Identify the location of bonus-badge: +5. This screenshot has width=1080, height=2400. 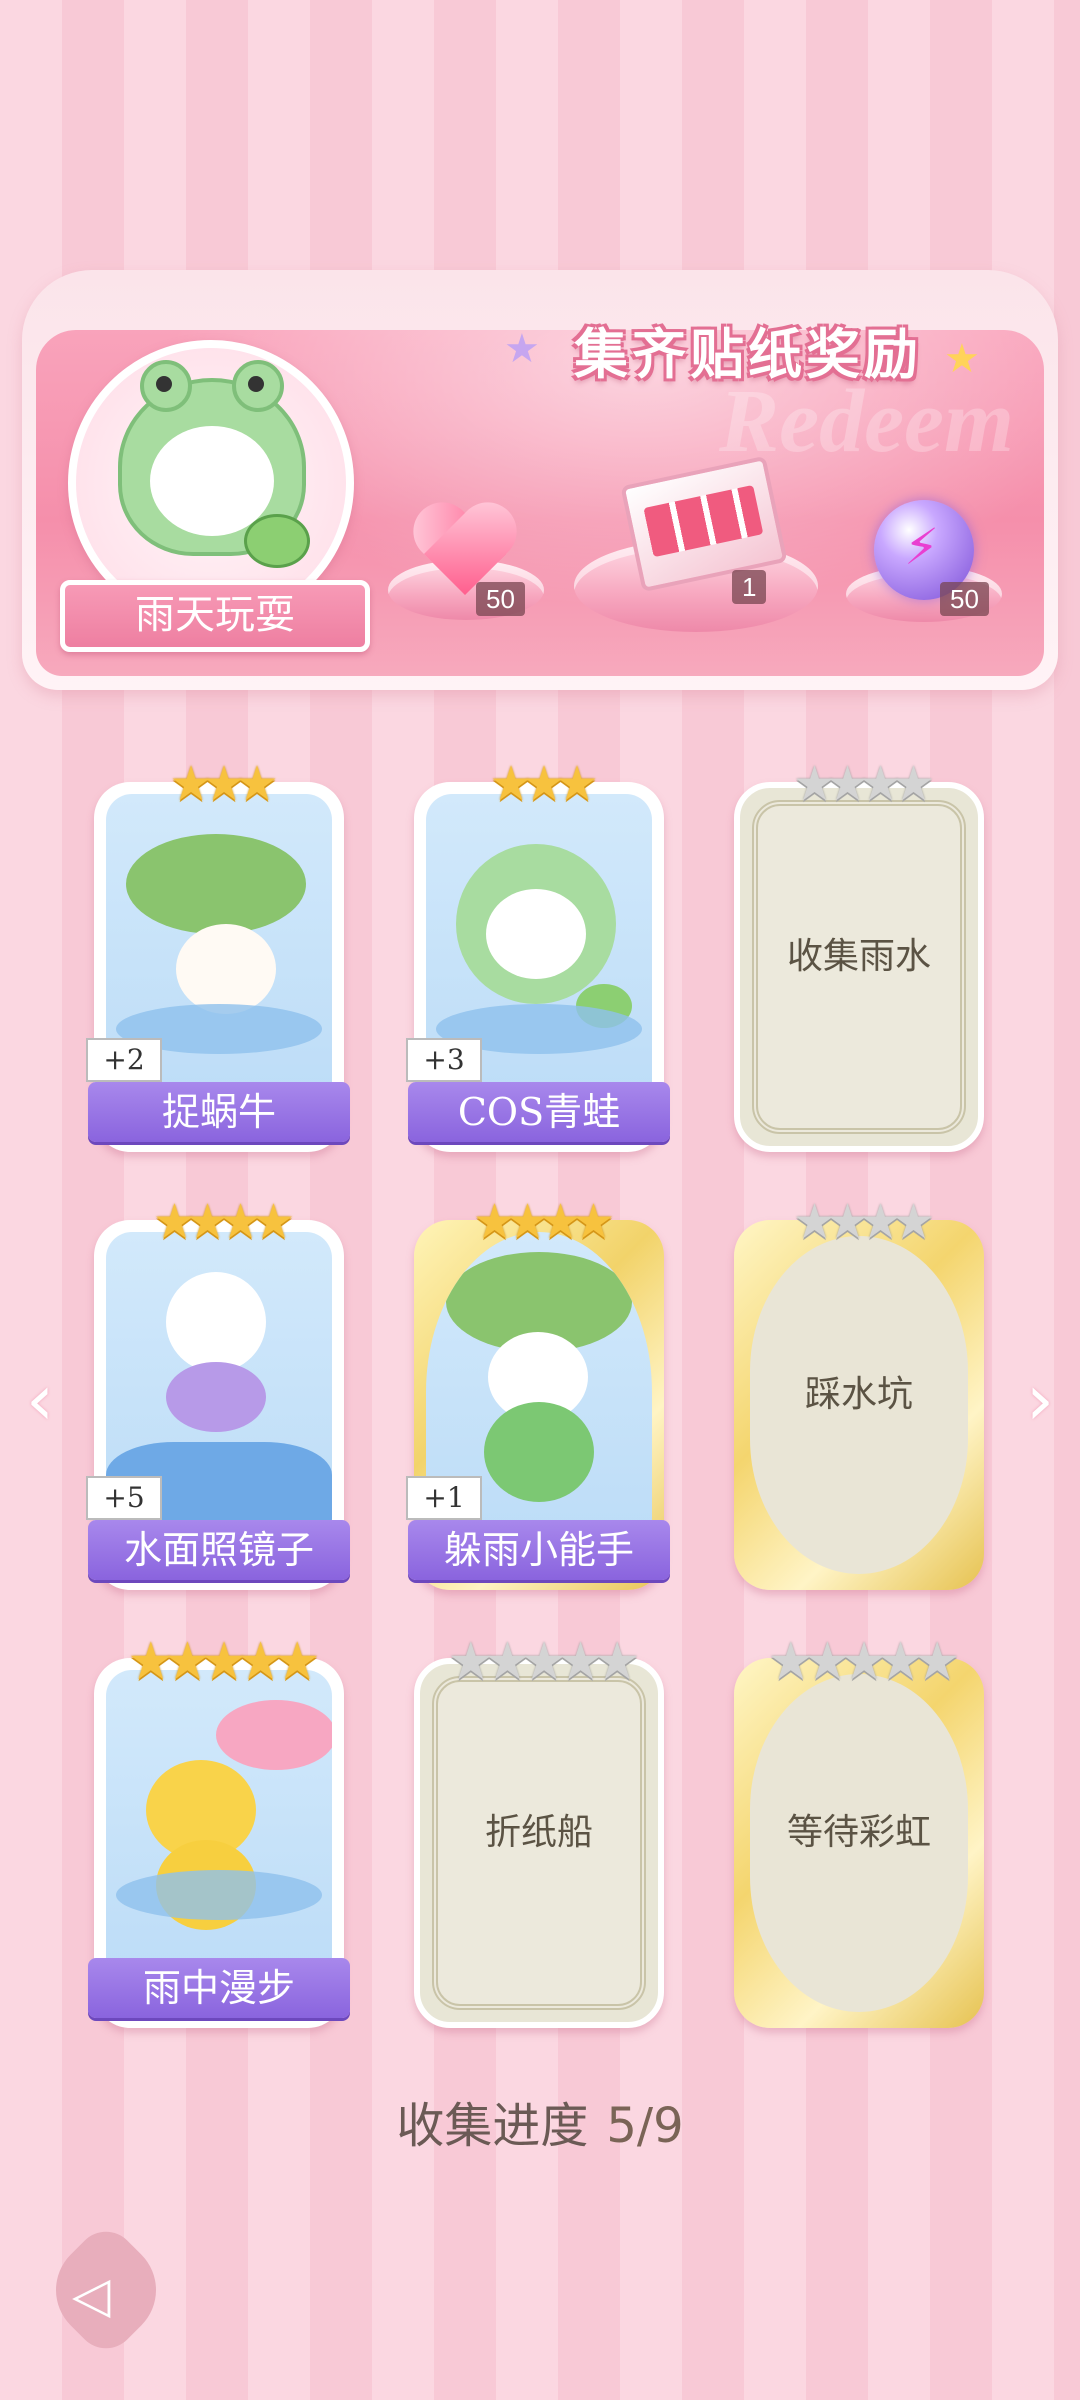
(124, 1498).